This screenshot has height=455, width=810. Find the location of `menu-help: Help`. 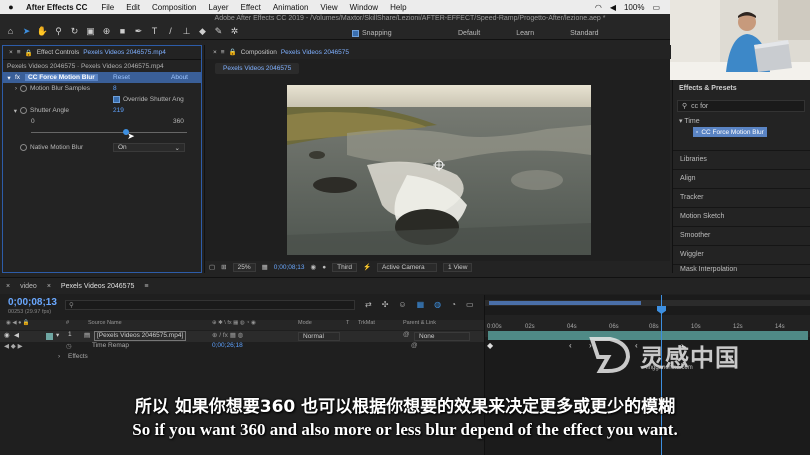

menu-help: Help is located at coordinates (398, 7).